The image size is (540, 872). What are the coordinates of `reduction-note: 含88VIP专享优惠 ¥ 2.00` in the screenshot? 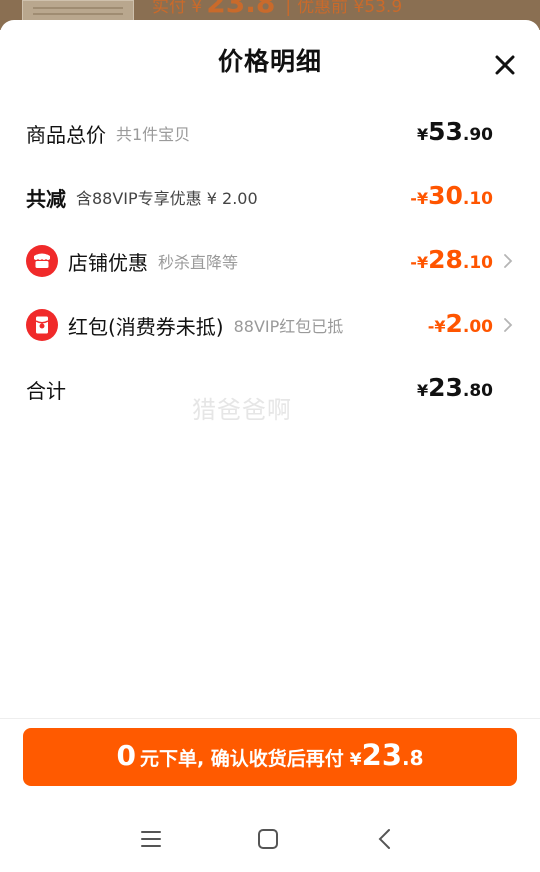 It's located at (167, 198).